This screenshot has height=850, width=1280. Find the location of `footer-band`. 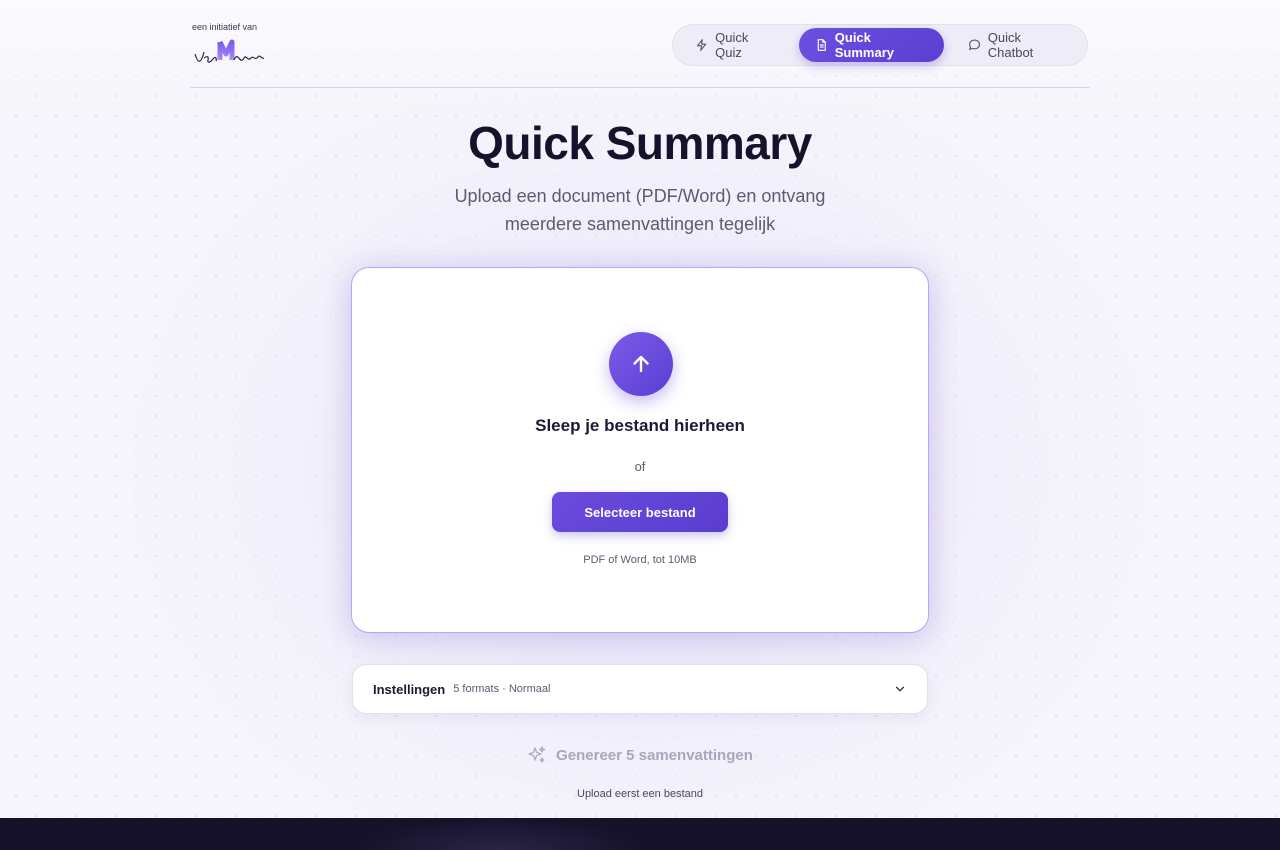

footer-band is located at coordinates (640, 834).